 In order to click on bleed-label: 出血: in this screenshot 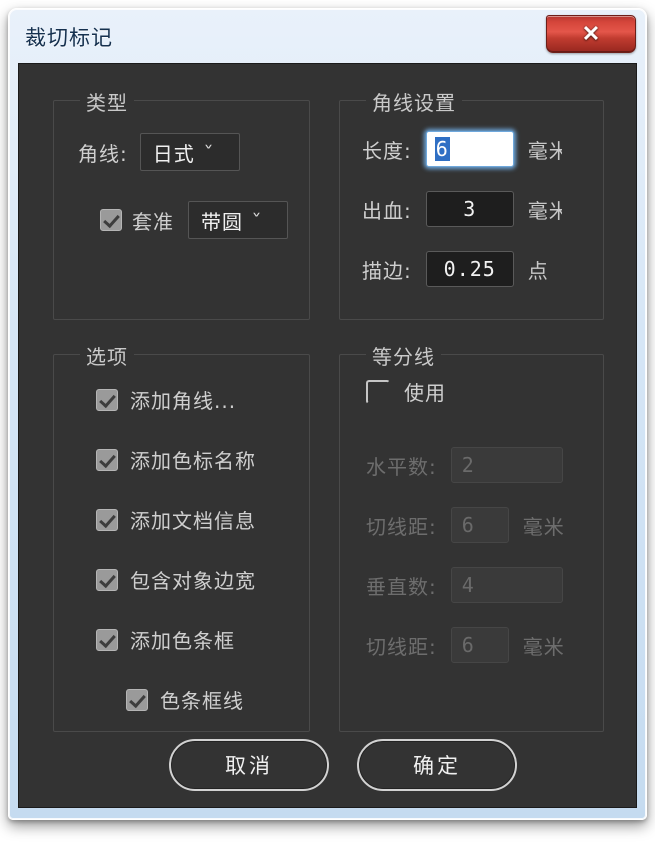, I will do `click(387, 210)`.